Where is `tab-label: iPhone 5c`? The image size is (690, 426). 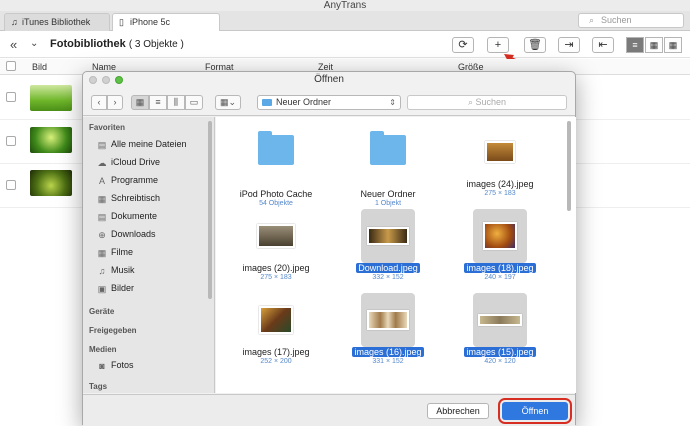
tab-label: iPhone 5c is located at coordinates (150, 22).